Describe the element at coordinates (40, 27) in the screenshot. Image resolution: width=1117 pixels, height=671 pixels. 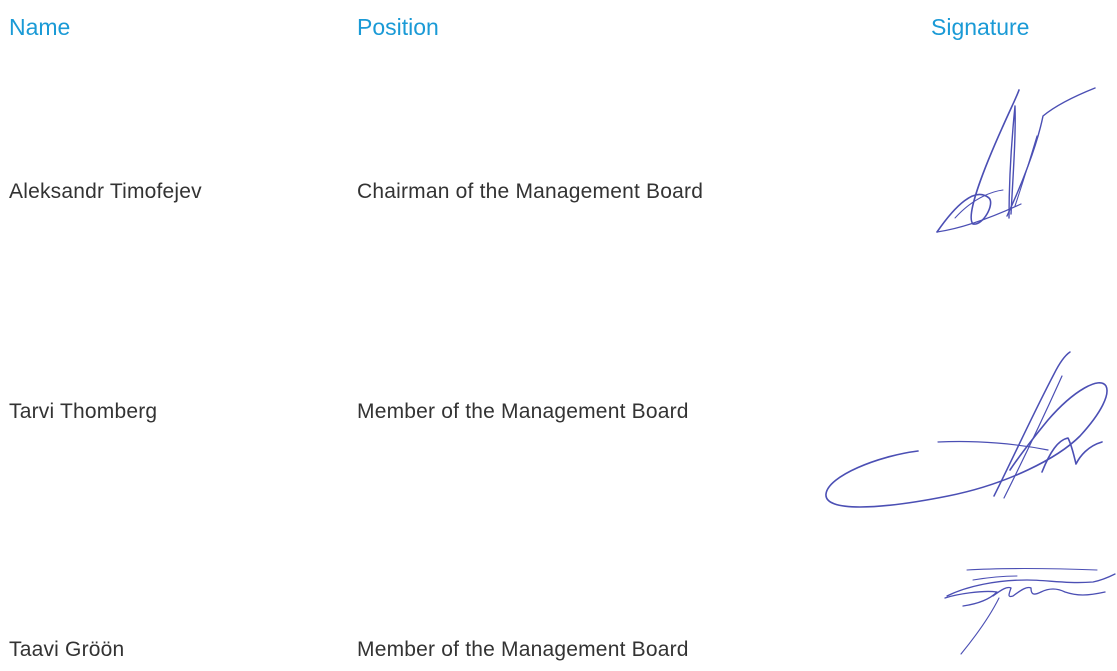
I see `name-column-header: Name` at that location.